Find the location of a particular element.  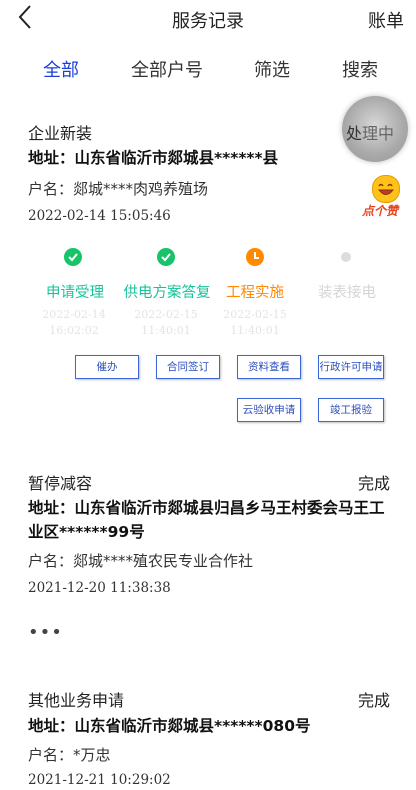

step-label: 工程实施 is located at coordinates (255, 293).